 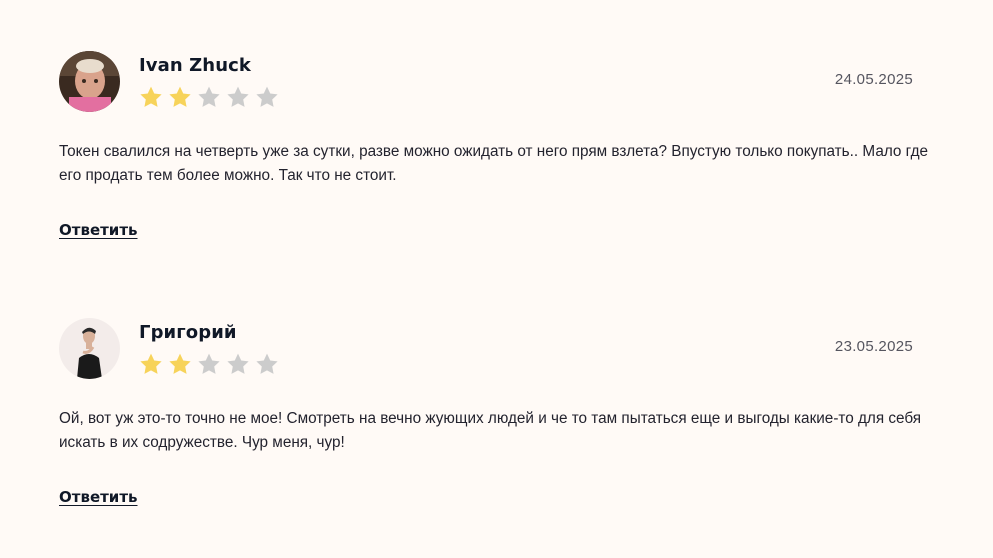 What do you see at coordinates (486, 349) in the screenshot?
I see `review-header: Григорий 23.05.2025` at bounding box center [486, 349].